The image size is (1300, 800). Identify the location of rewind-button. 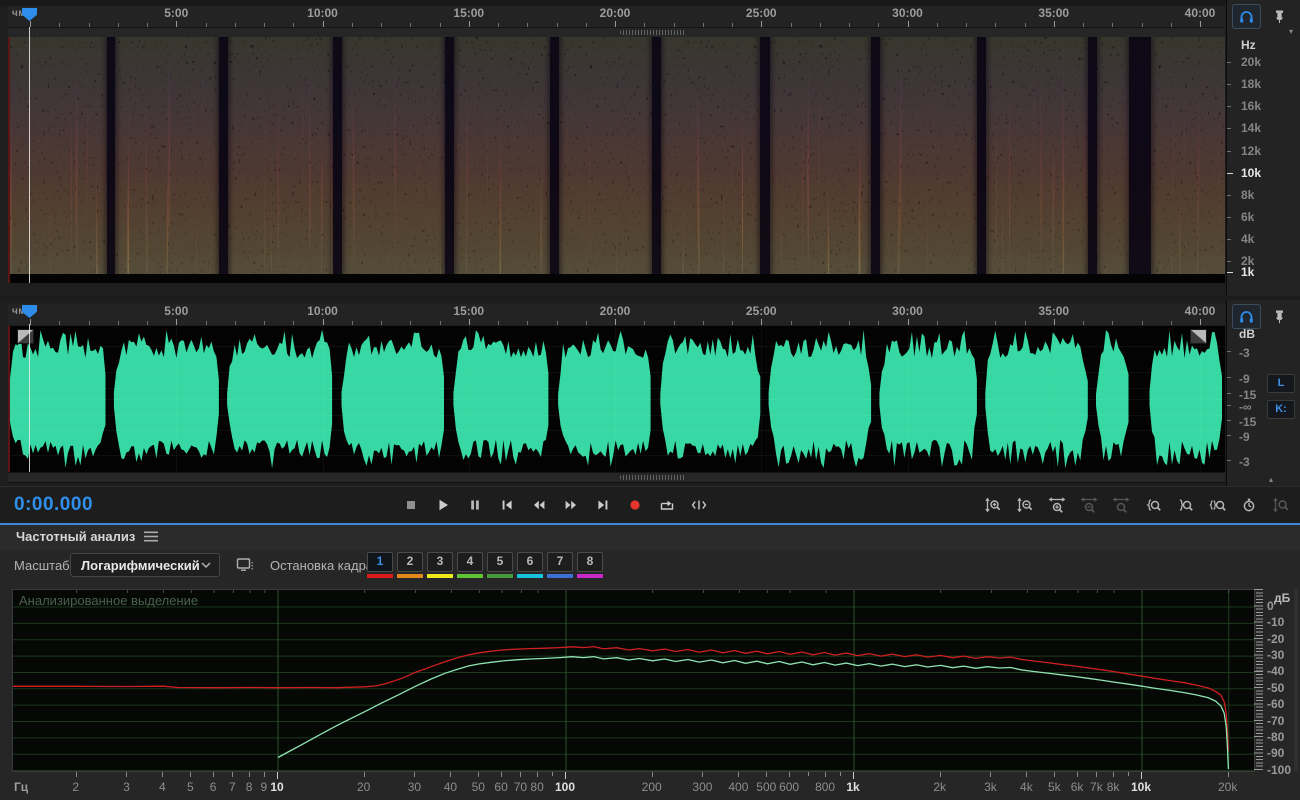
(539, 505).